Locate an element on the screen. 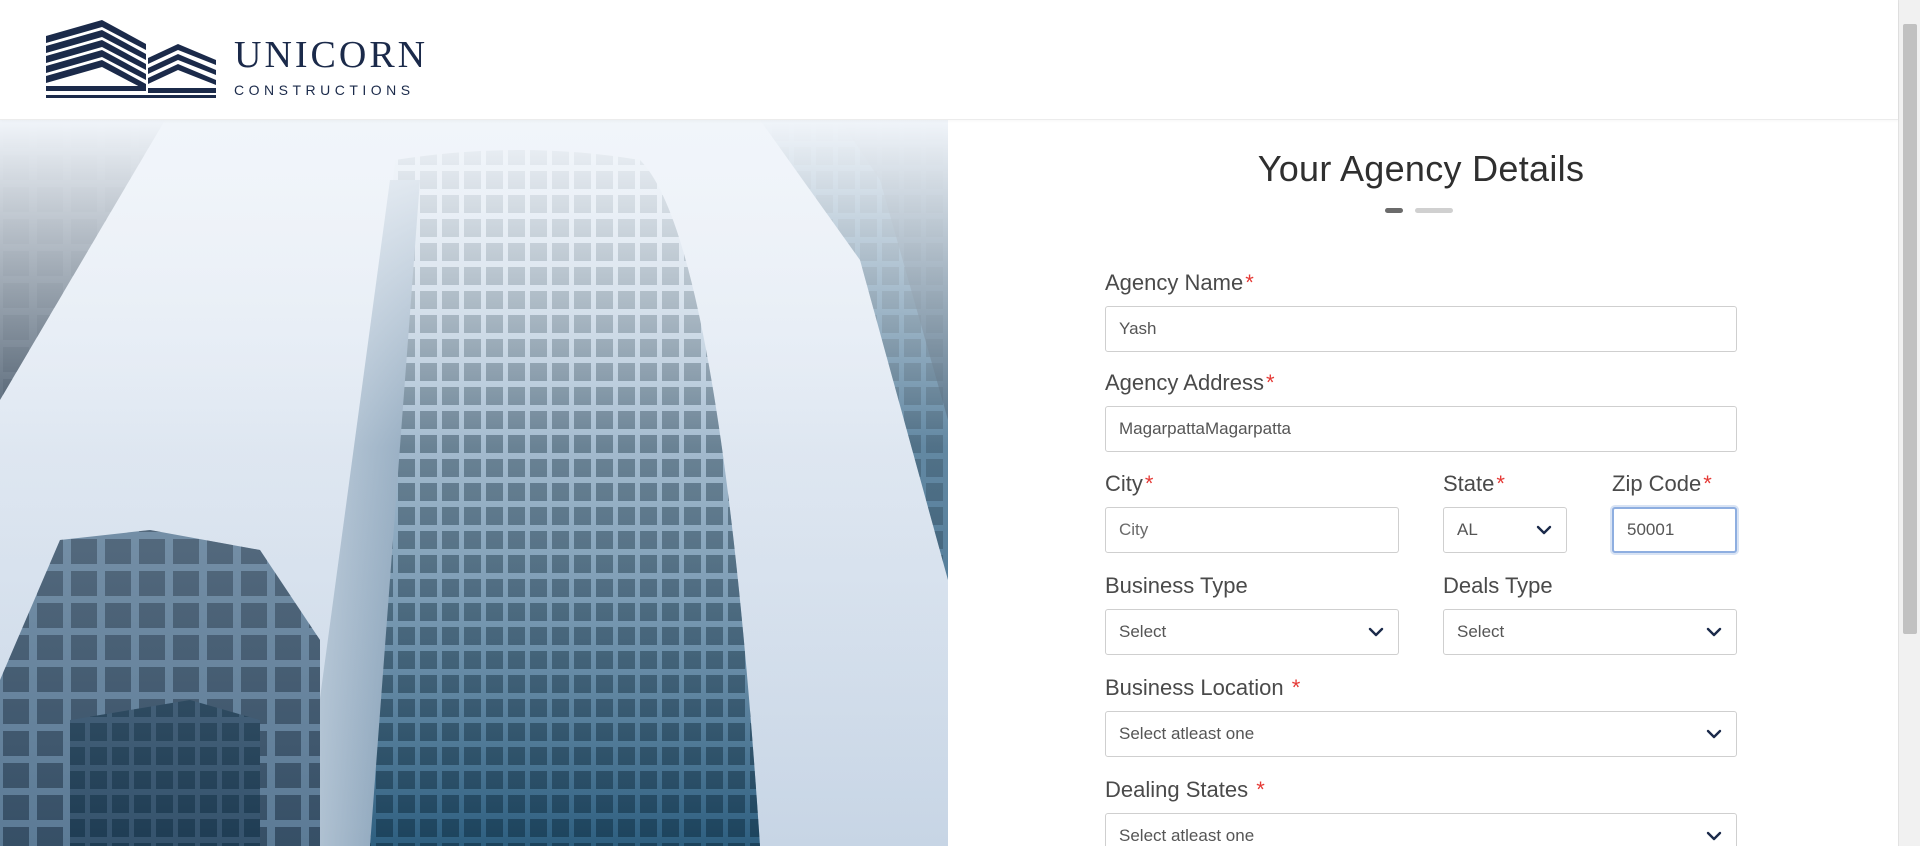  agency-name-field: Agency Name* Yash is located at coordinates (1421, 311).